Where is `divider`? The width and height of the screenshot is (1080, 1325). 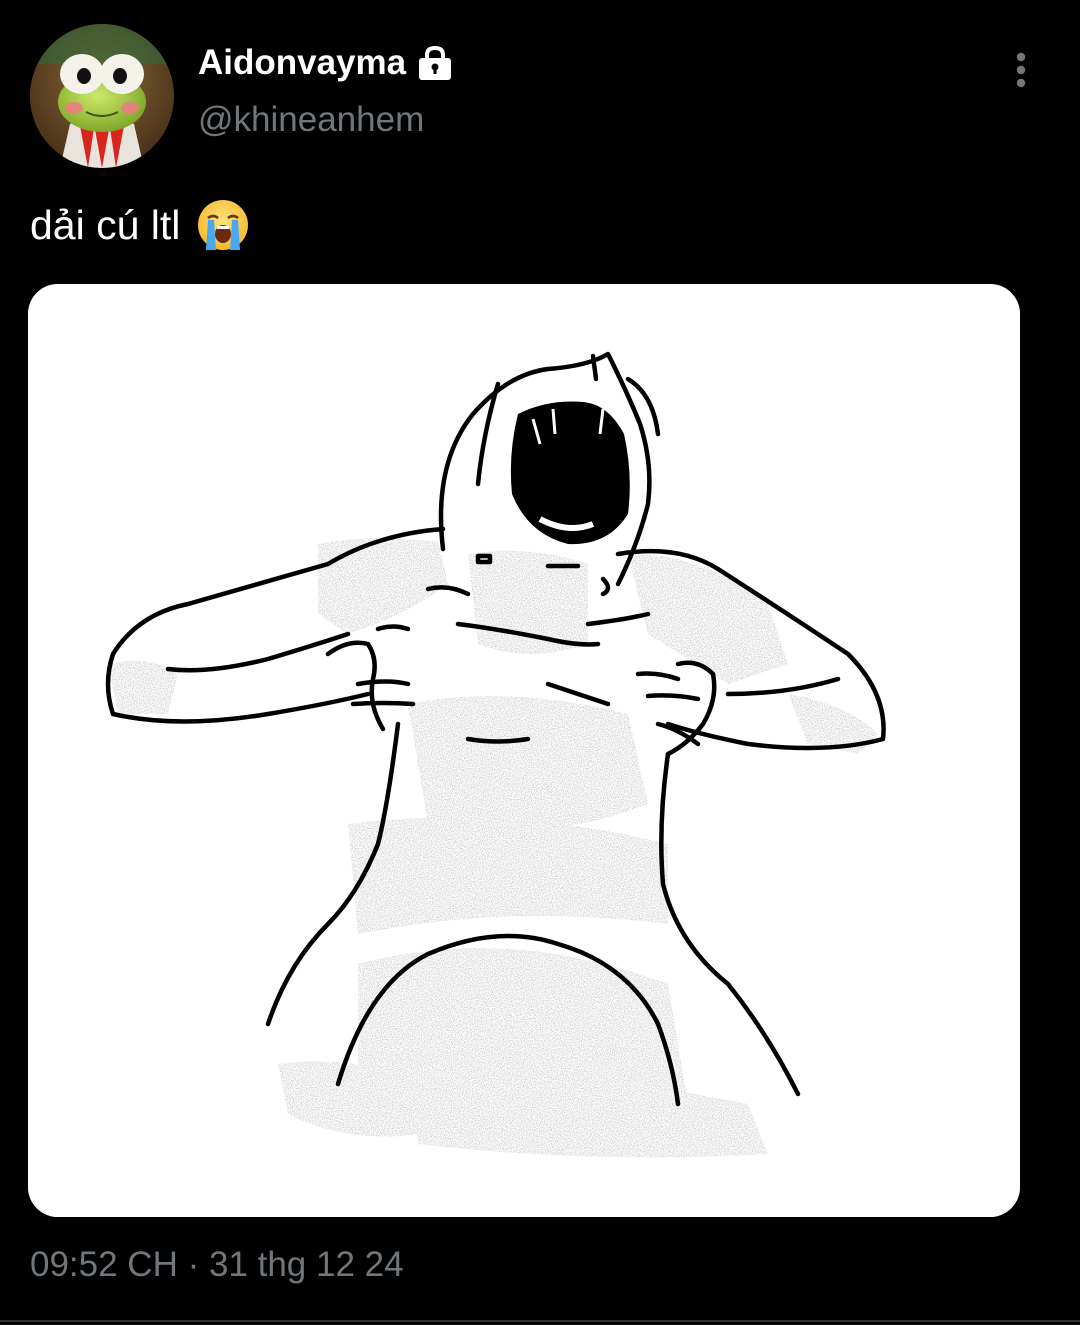
divider is located at coordinates (540, 1321).